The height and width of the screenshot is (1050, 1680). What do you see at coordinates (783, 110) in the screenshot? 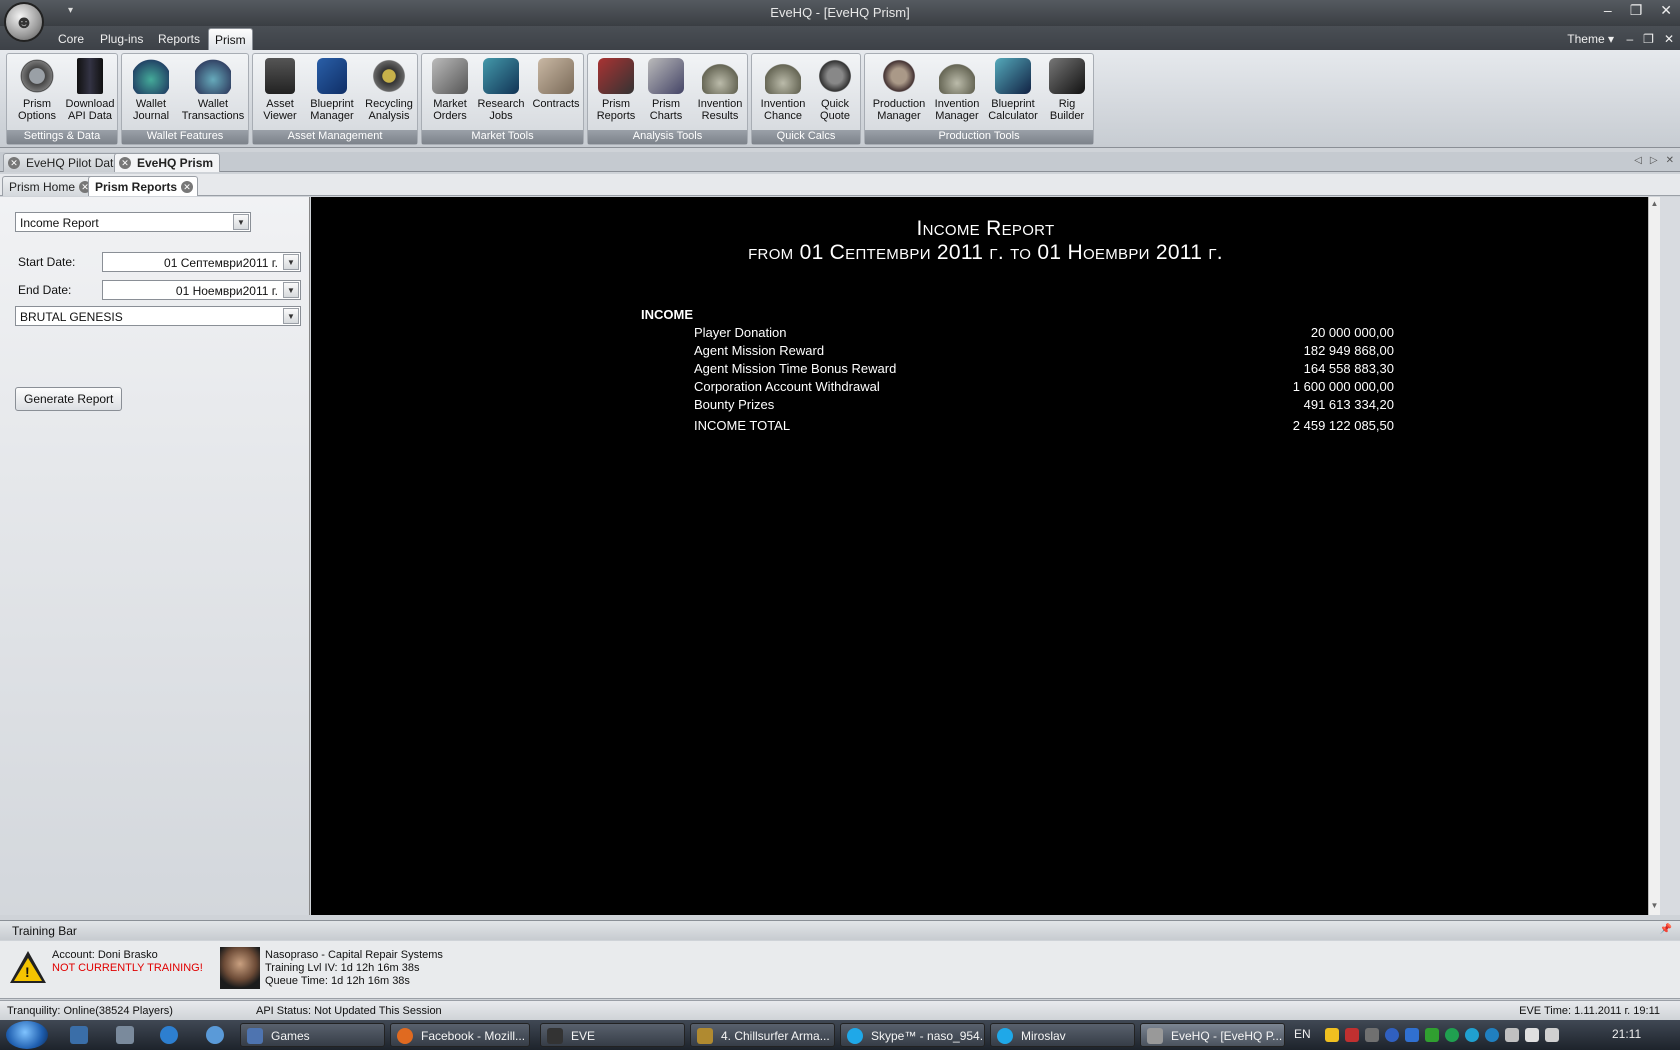
I see `button-label: Invention Chance` at bounding box center [783, 110].